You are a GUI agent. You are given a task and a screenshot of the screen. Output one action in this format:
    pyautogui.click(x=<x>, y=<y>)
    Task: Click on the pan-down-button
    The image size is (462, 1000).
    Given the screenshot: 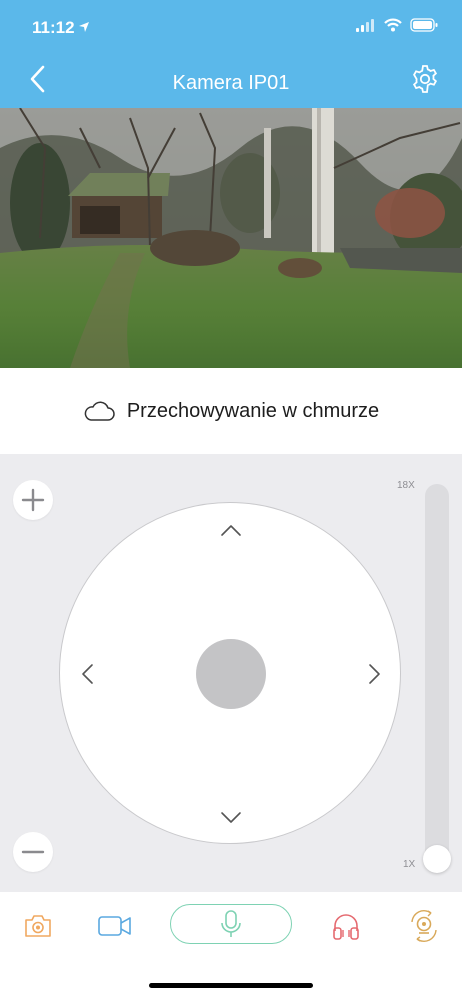 What is the action you would take?
    pyautogui.click(x=231, y=818)
    